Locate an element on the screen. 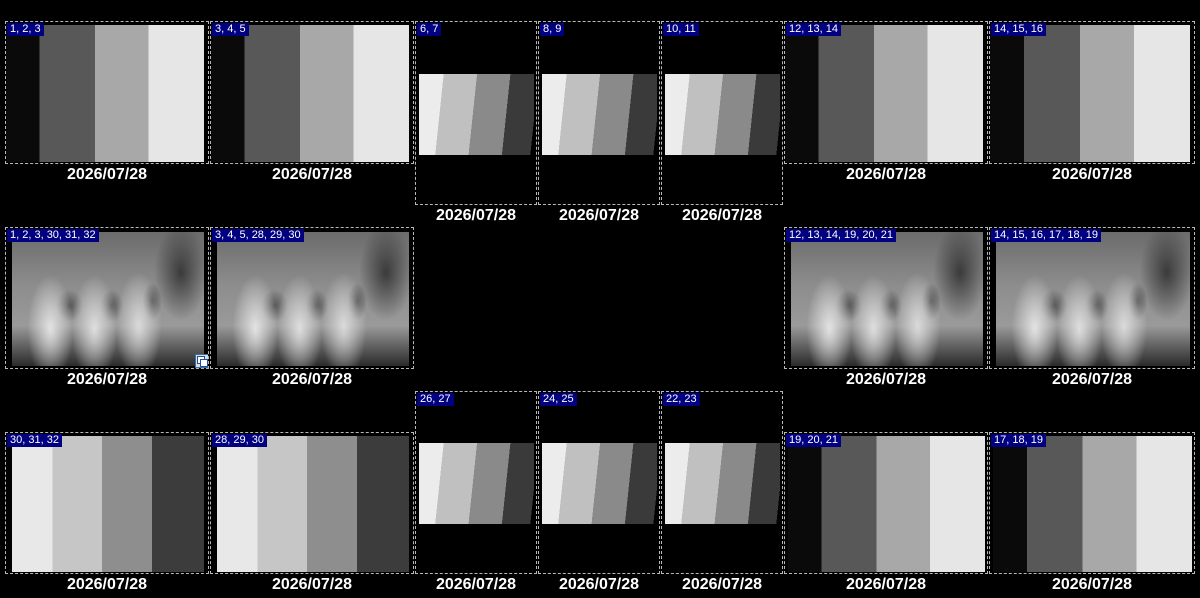 The width and height of the screenshot is (1200, 598). tooth-numbers-label: 12, 13, 14, 19, 20, 21 is located at coordinates (841, 235).